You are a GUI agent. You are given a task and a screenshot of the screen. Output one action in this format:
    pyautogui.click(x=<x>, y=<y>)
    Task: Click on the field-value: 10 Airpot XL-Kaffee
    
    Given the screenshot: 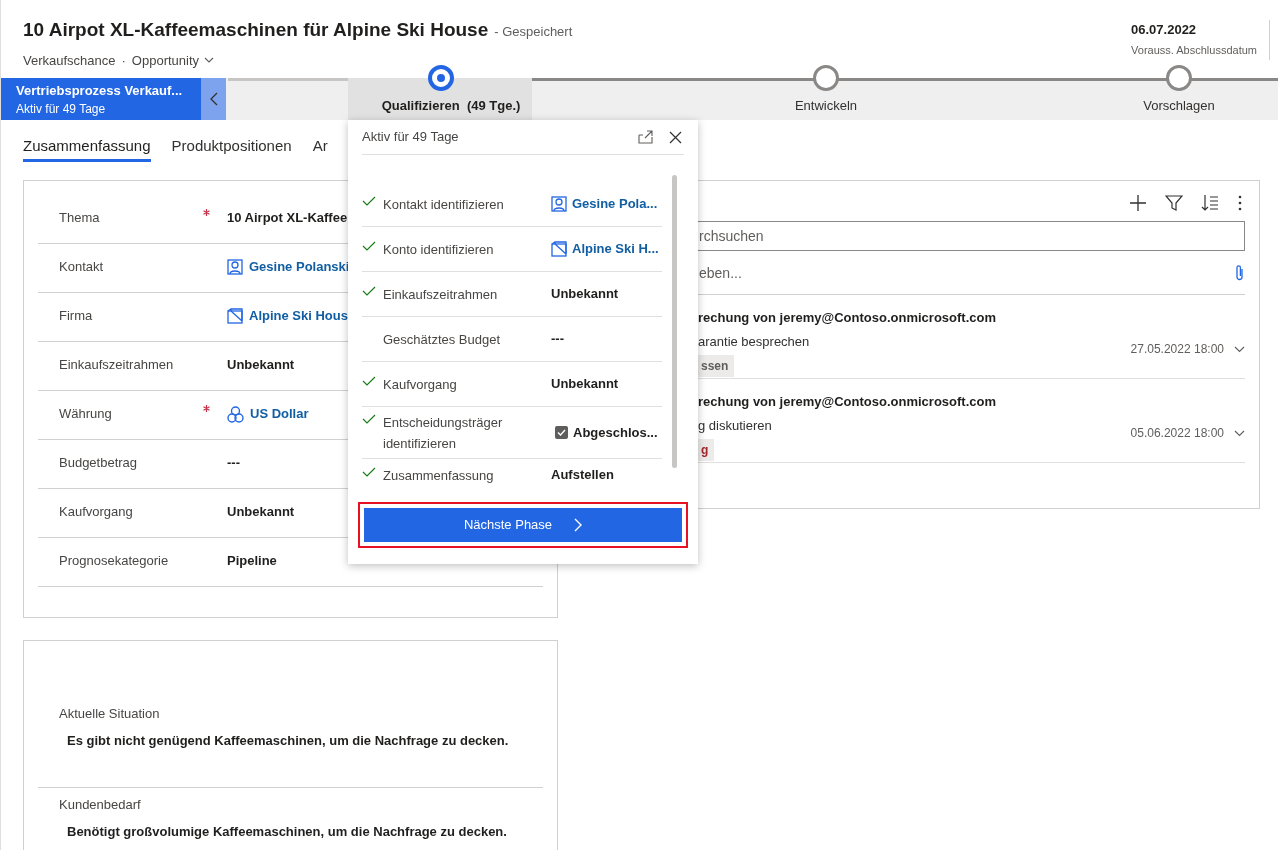 What is the action you would take?
    pyautogui.click(x=287, y=218)
    